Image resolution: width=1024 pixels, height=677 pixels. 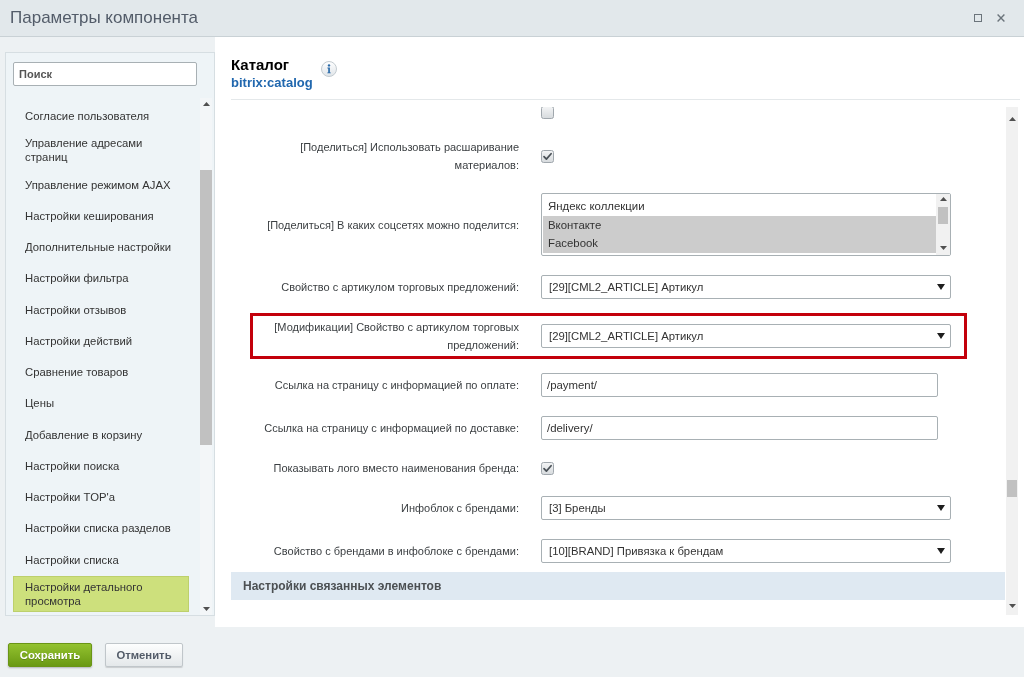 What do you see at coordinates (396, 468) in the screenshot?
I see `setting-label: Показывать лого вместо наименования бренда:` at bounding box center [396, 468].